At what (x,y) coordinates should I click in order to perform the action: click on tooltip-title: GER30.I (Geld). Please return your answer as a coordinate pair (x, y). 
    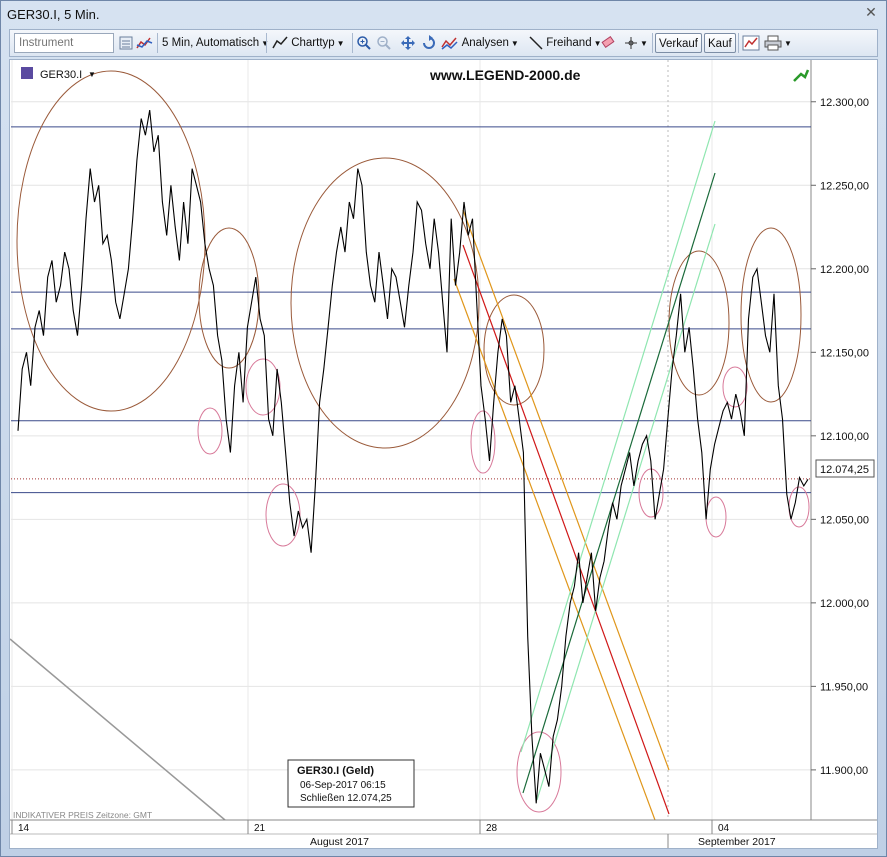
    Looking at the image, I should click on (335, 771).